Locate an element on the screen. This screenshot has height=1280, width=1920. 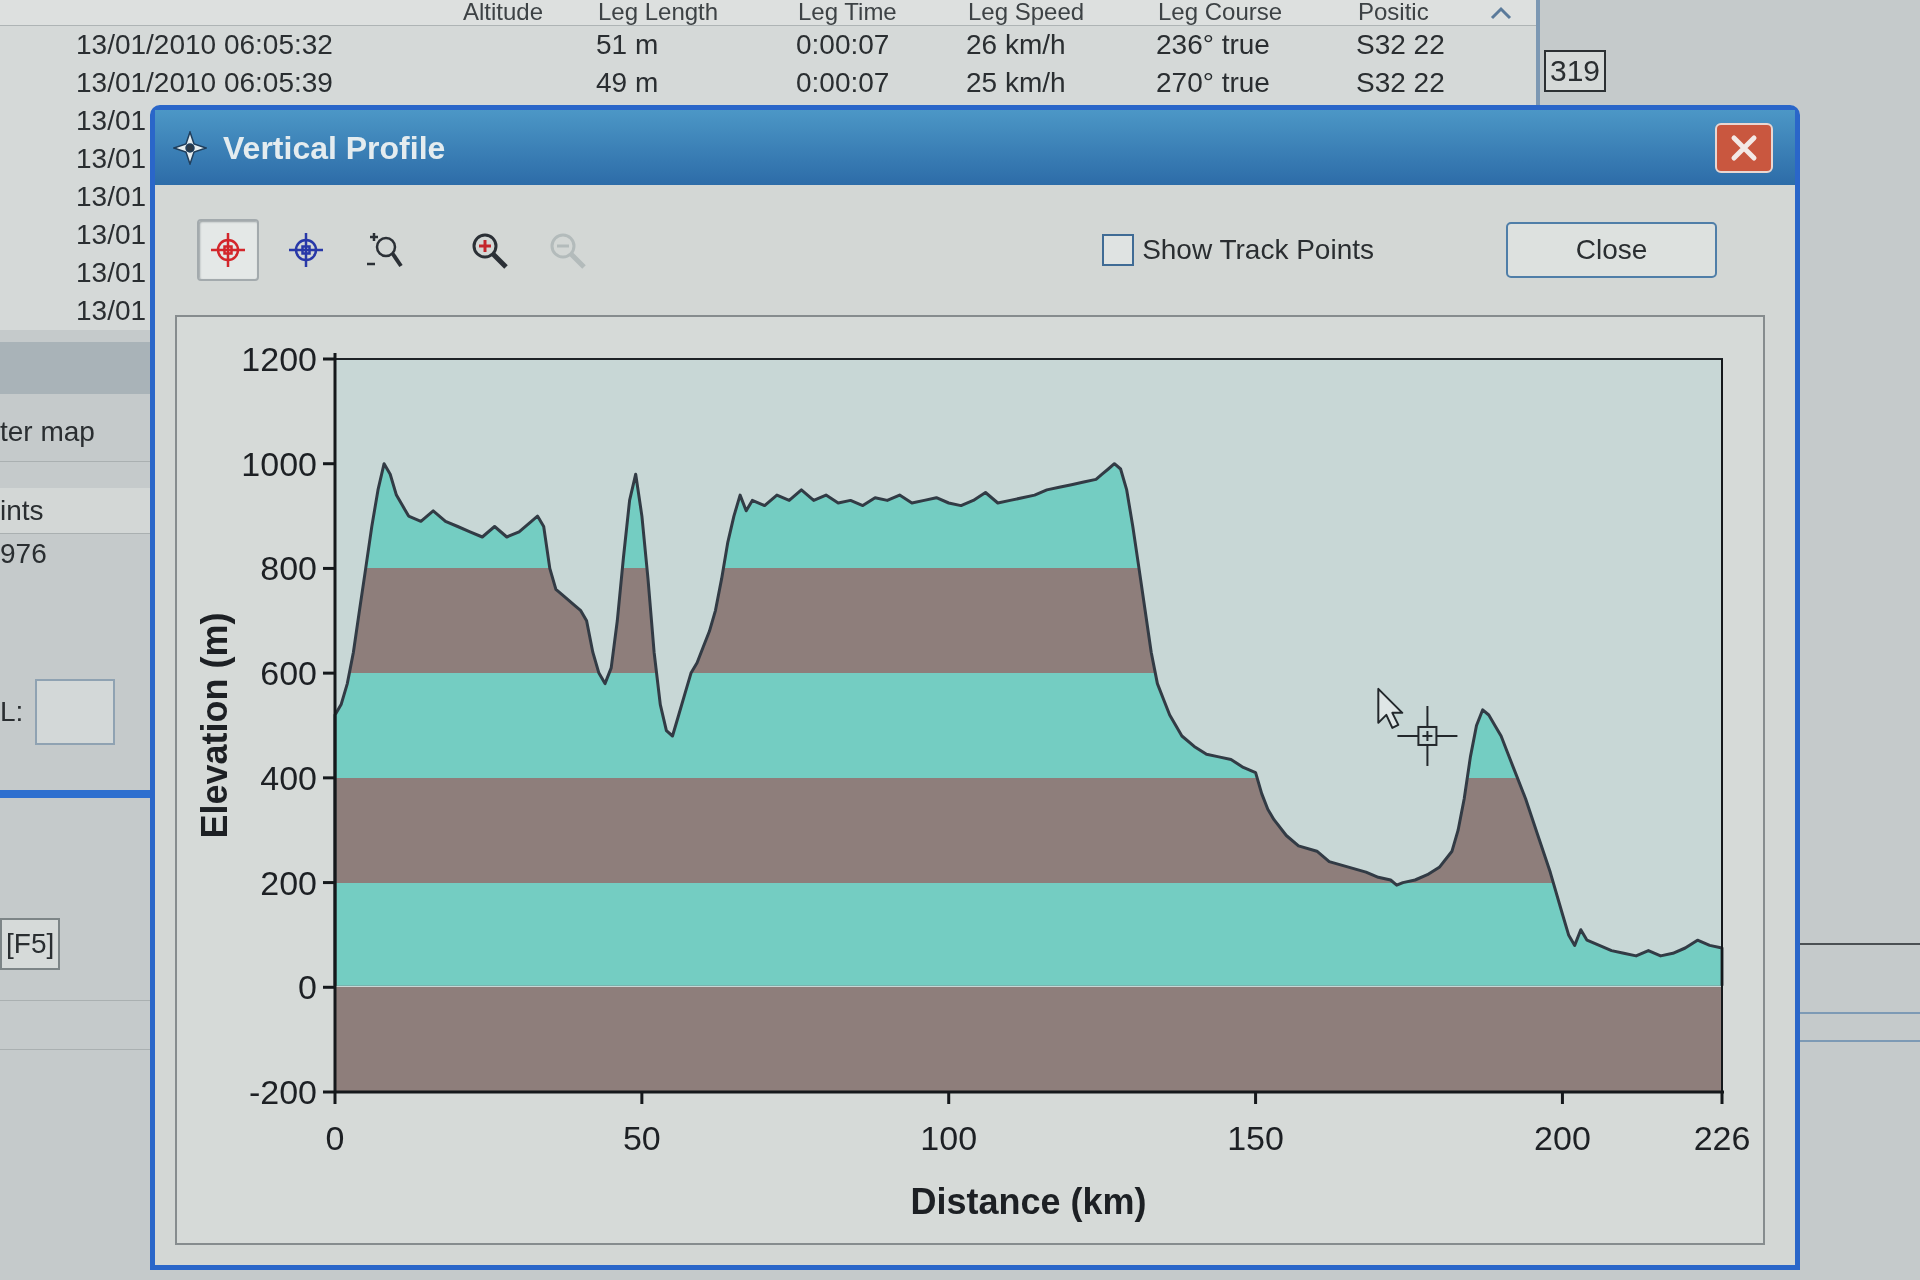
panel-caption: ter map is located at coordinates (47, 431).